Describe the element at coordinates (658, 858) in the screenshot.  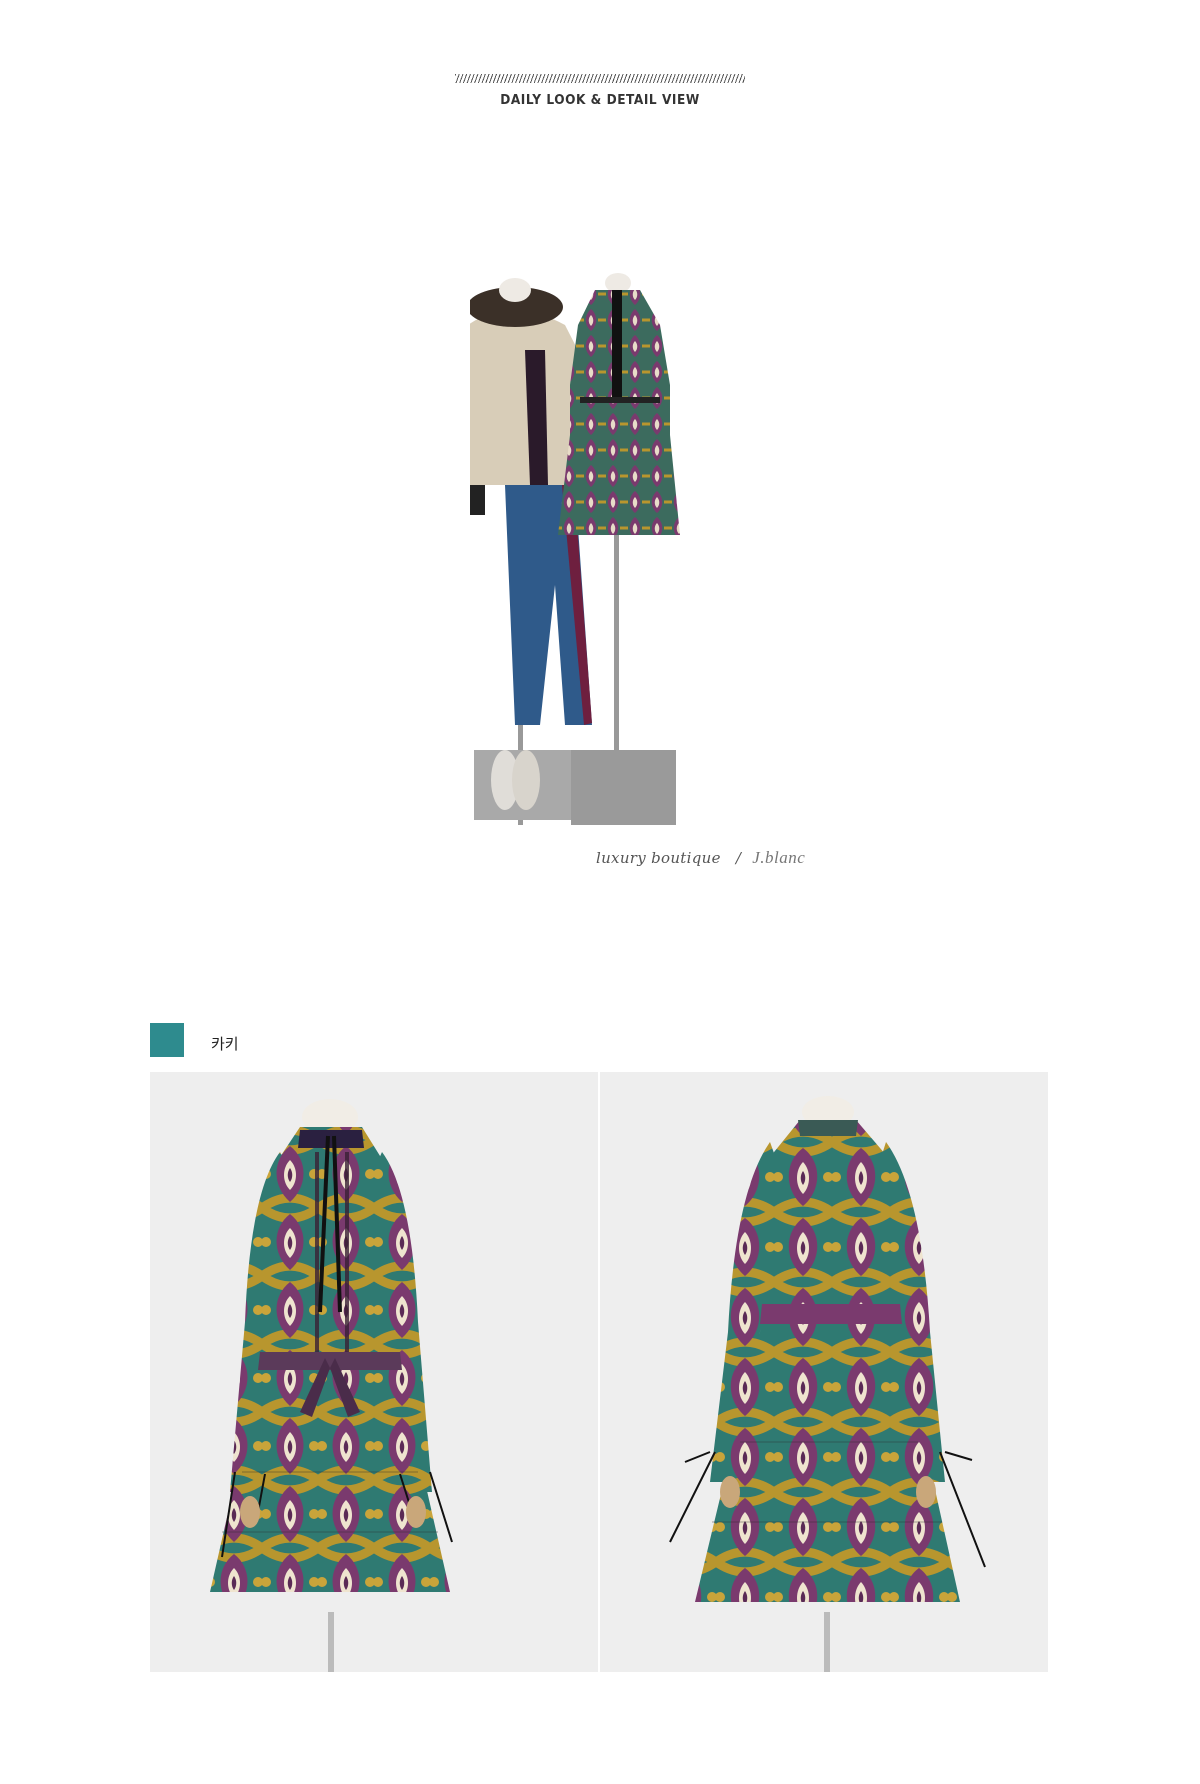
I see `caption-text: luxury boutique` at that location.